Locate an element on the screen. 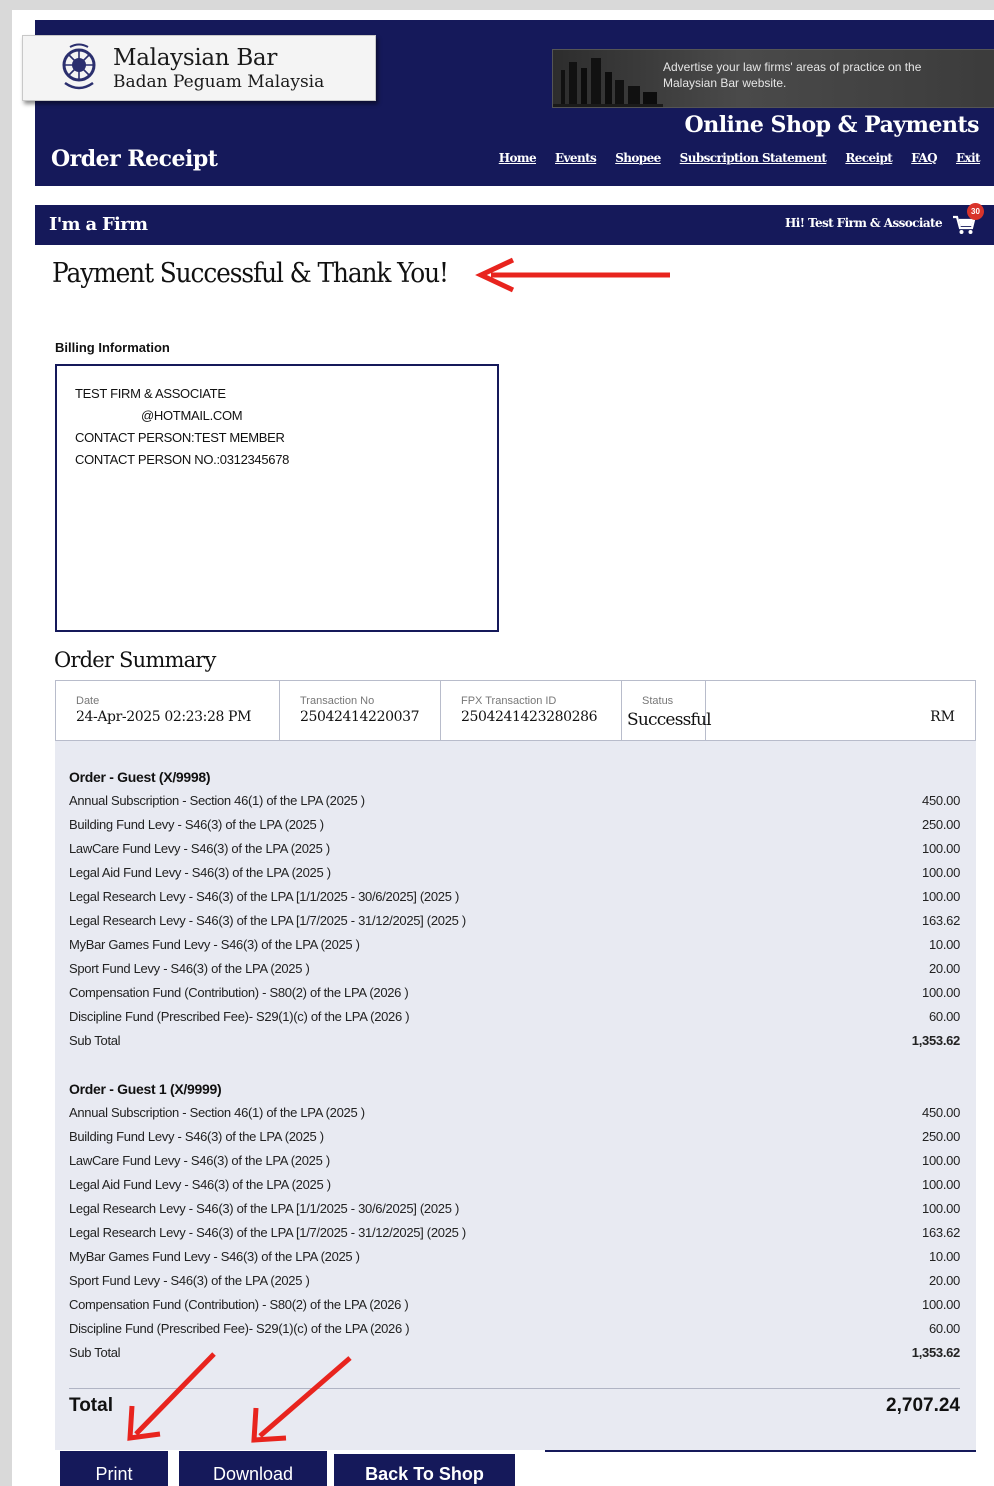 Image resolution: width=994 pixels, height=1486 pixels. total-label: Total is located at coordinates (91, 1405).